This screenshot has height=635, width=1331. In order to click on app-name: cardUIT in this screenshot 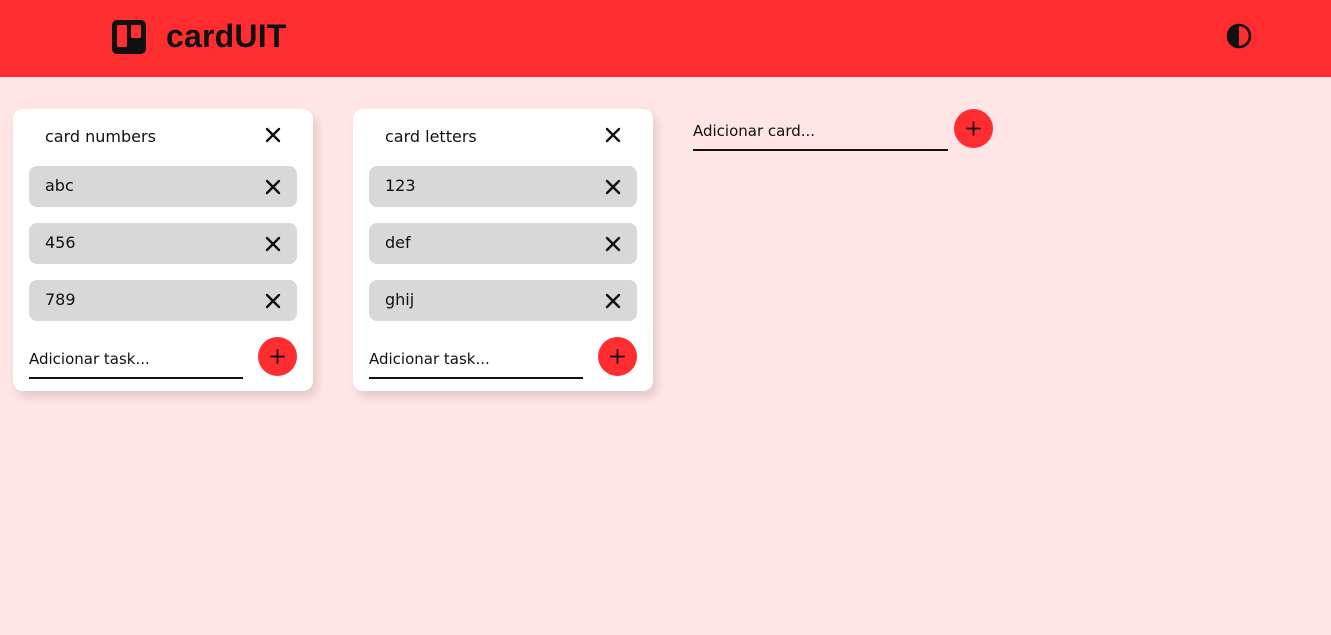, I will do `click(226, 36)`.